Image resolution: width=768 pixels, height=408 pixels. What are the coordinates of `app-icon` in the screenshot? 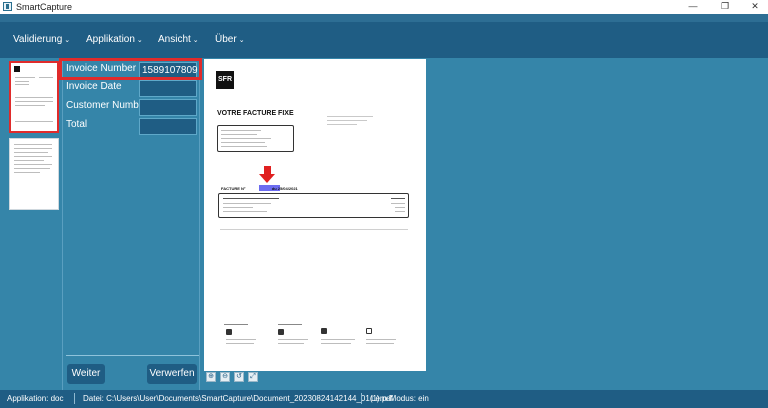 It's located at (7, 6).